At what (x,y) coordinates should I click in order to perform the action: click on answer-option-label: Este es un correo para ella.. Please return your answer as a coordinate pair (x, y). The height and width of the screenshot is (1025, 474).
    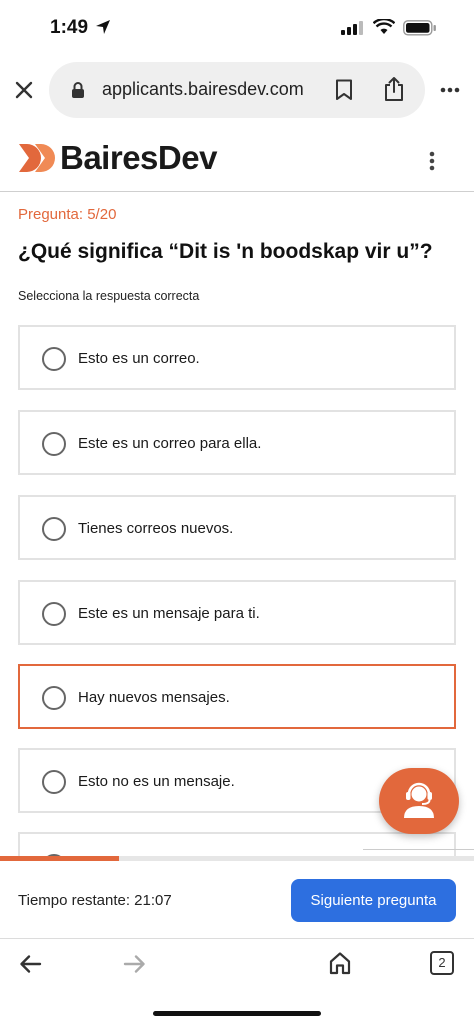
    Looking at the image, I should click on (170, 443).